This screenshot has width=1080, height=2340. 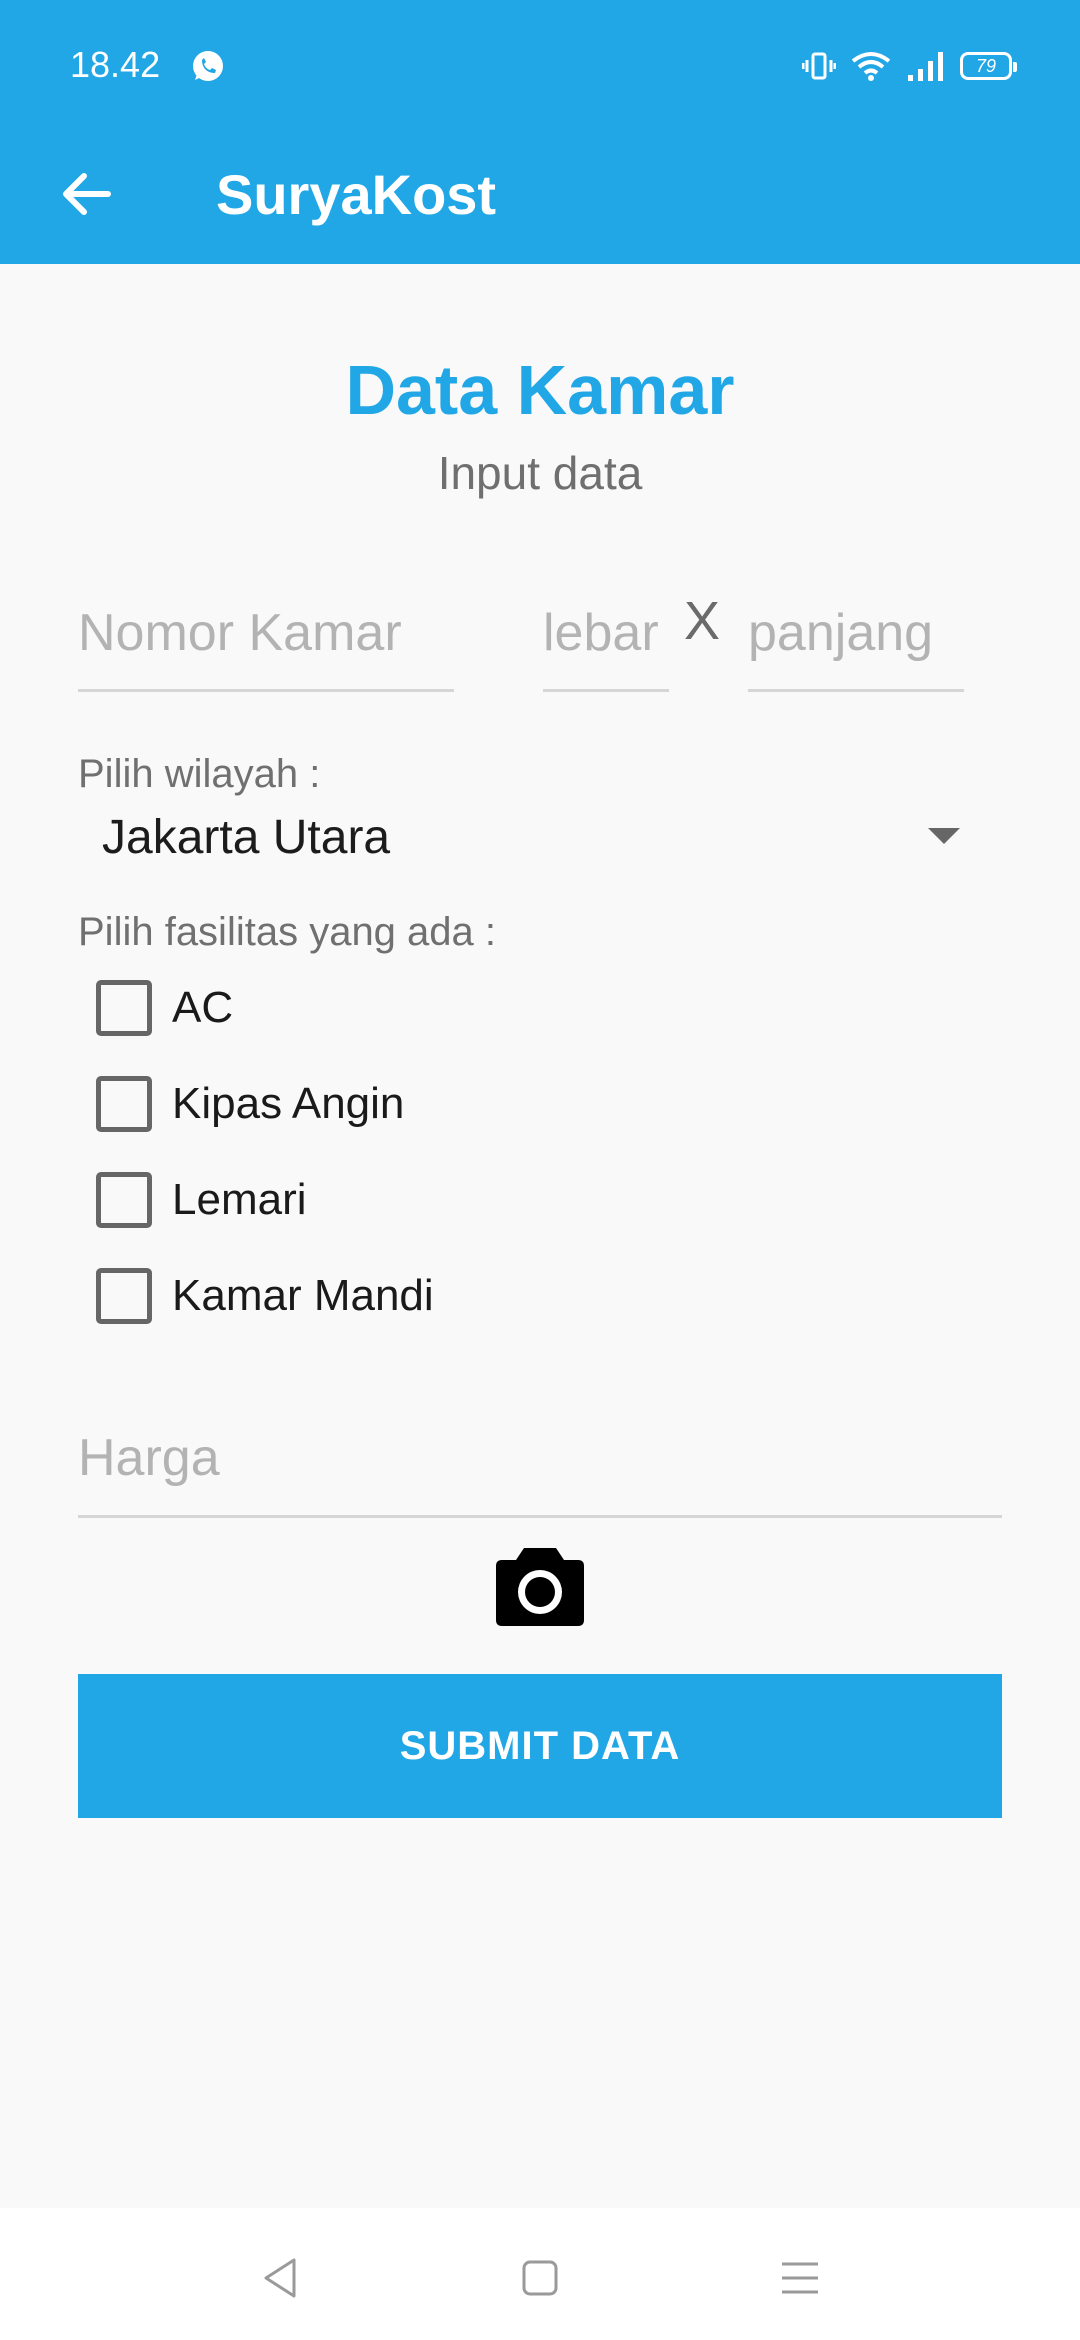 I want to click on page-title: Data Kamar, so click(x=540, y=390).